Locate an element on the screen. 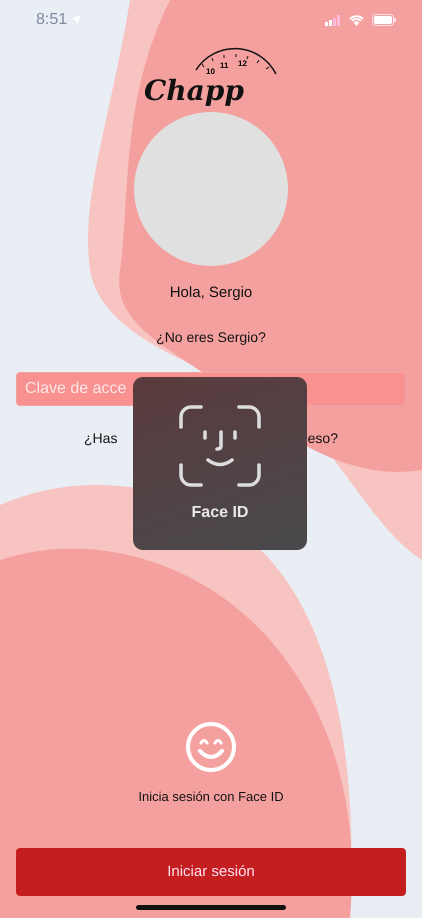 The width and height of the screenshot is (422, 918). face-id-prompt-text: Inicia sesión con Face ID is located at coordinates (211, 797).